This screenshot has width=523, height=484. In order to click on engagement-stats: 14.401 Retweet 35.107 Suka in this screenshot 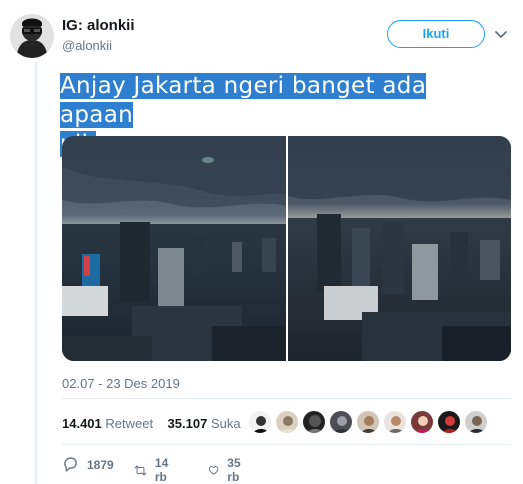, I will do `click(151, 423)`.